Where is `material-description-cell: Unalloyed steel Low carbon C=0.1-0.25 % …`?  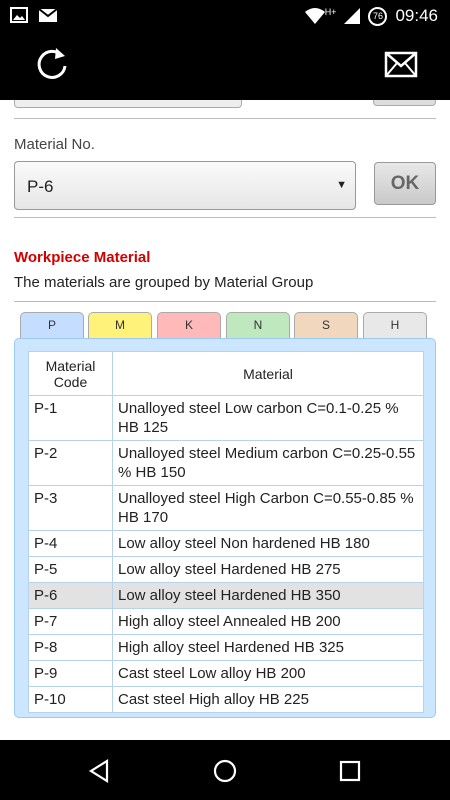 material-description-cell: Unalloyed steel Low carbon C=0.1-0.25 % … is located at coordinates (268, 418).